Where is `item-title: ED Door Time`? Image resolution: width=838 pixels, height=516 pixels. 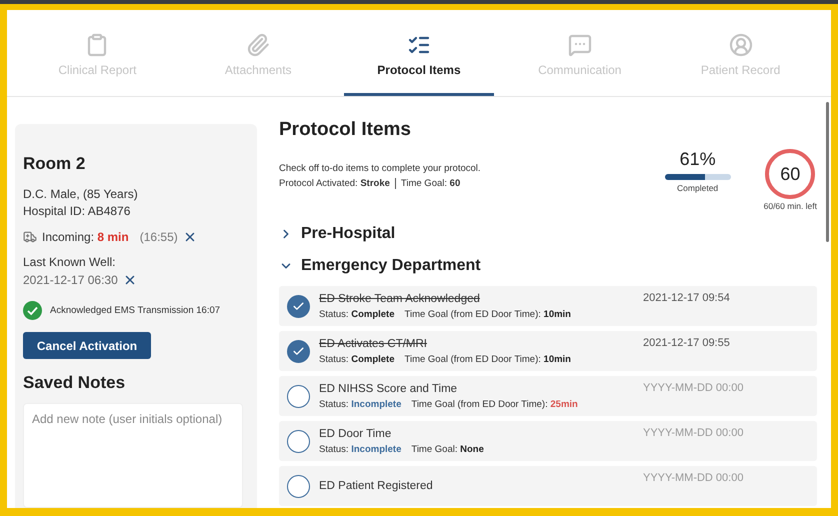 item-title: ED Door Time is located at coordinates (355, 434).